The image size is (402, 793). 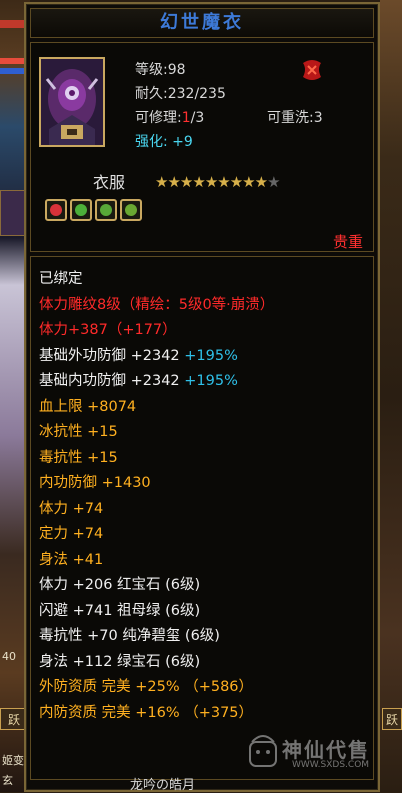 I want to click on side-jump-button: 跃, so click(x=392, y=719).